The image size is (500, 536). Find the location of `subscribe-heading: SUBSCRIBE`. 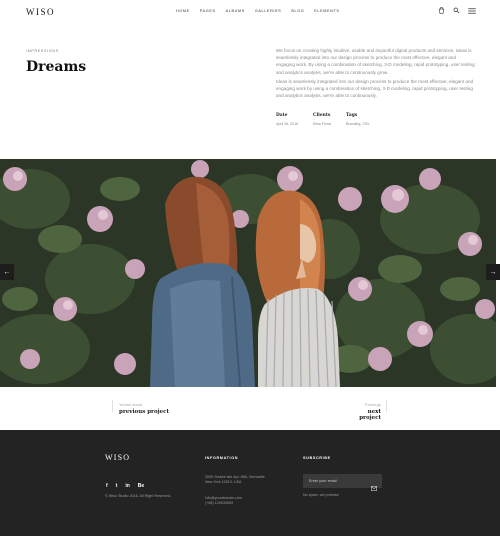

subscribe-heading: SUBSCRIBE is located at coordinates (317, 458).